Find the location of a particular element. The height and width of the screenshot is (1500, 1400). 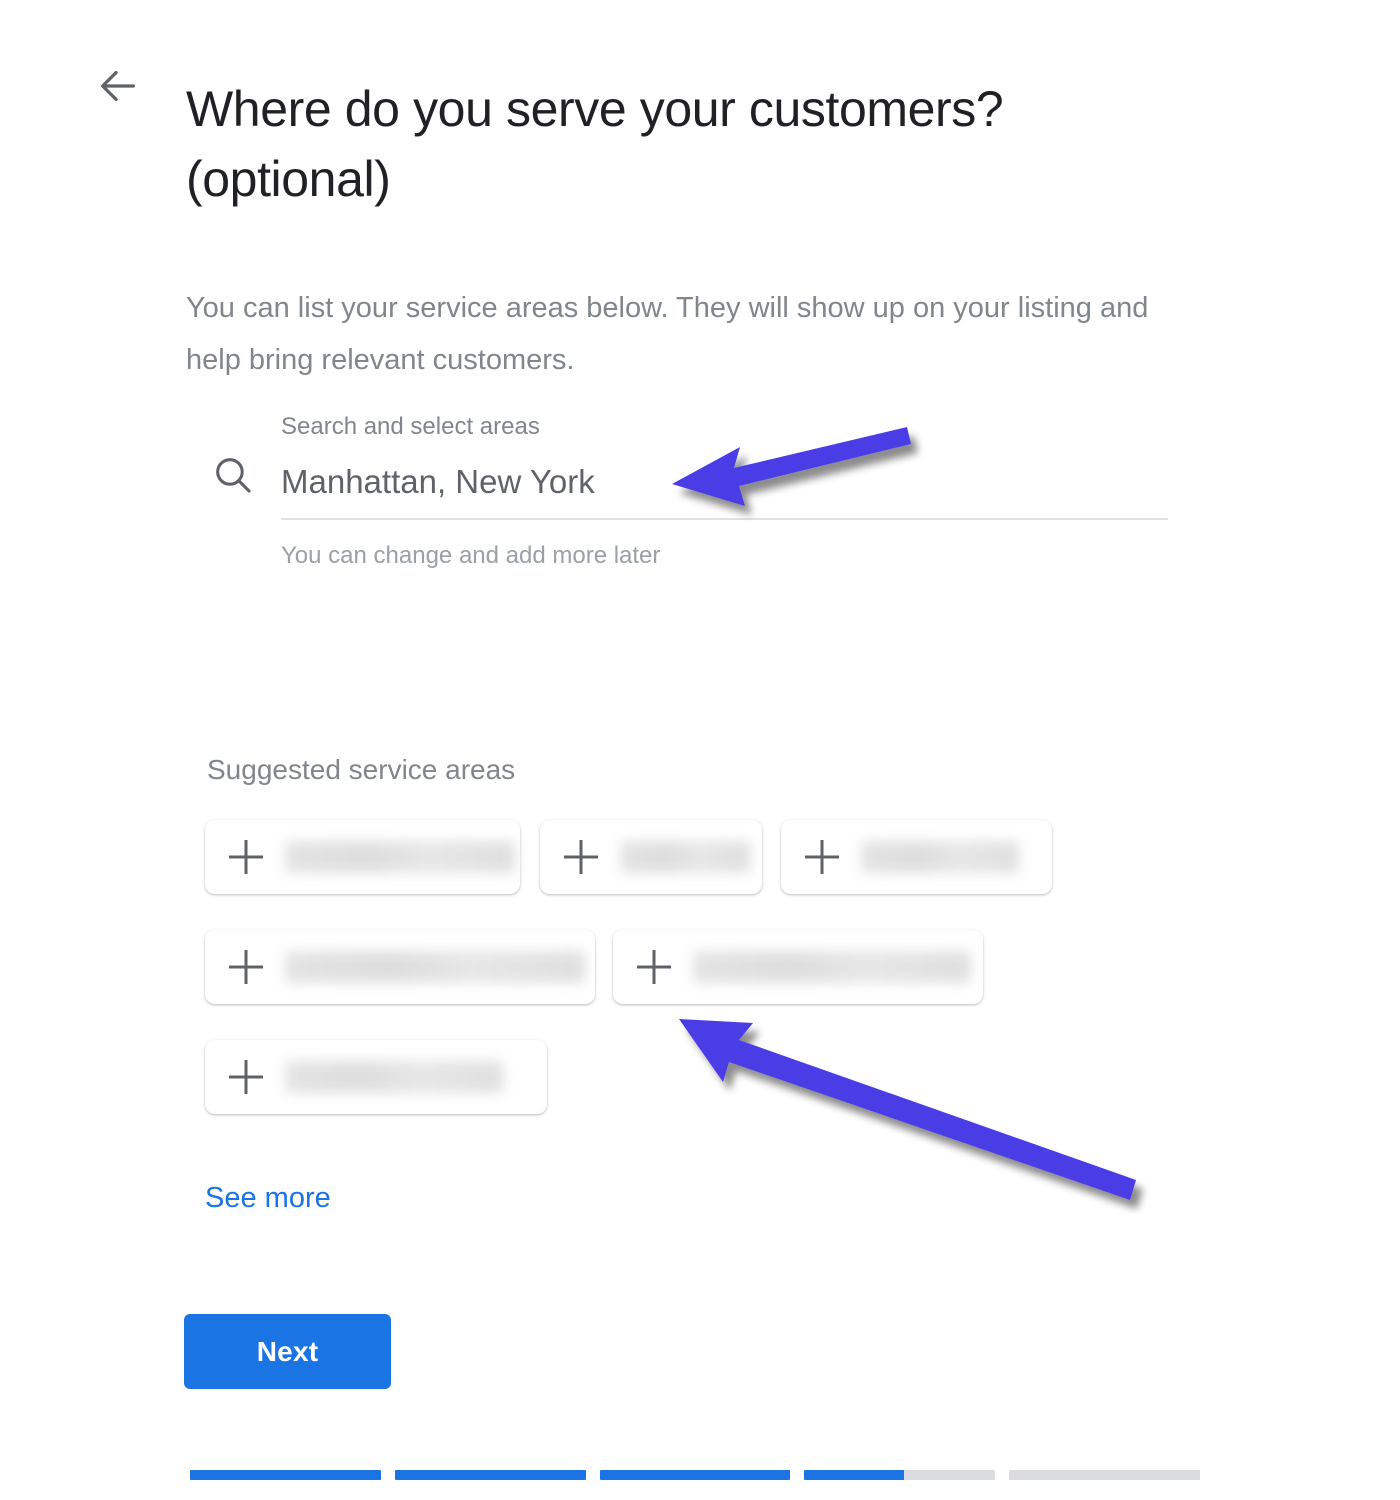

see-more-link: See more is located at coordinates (268, 1198).